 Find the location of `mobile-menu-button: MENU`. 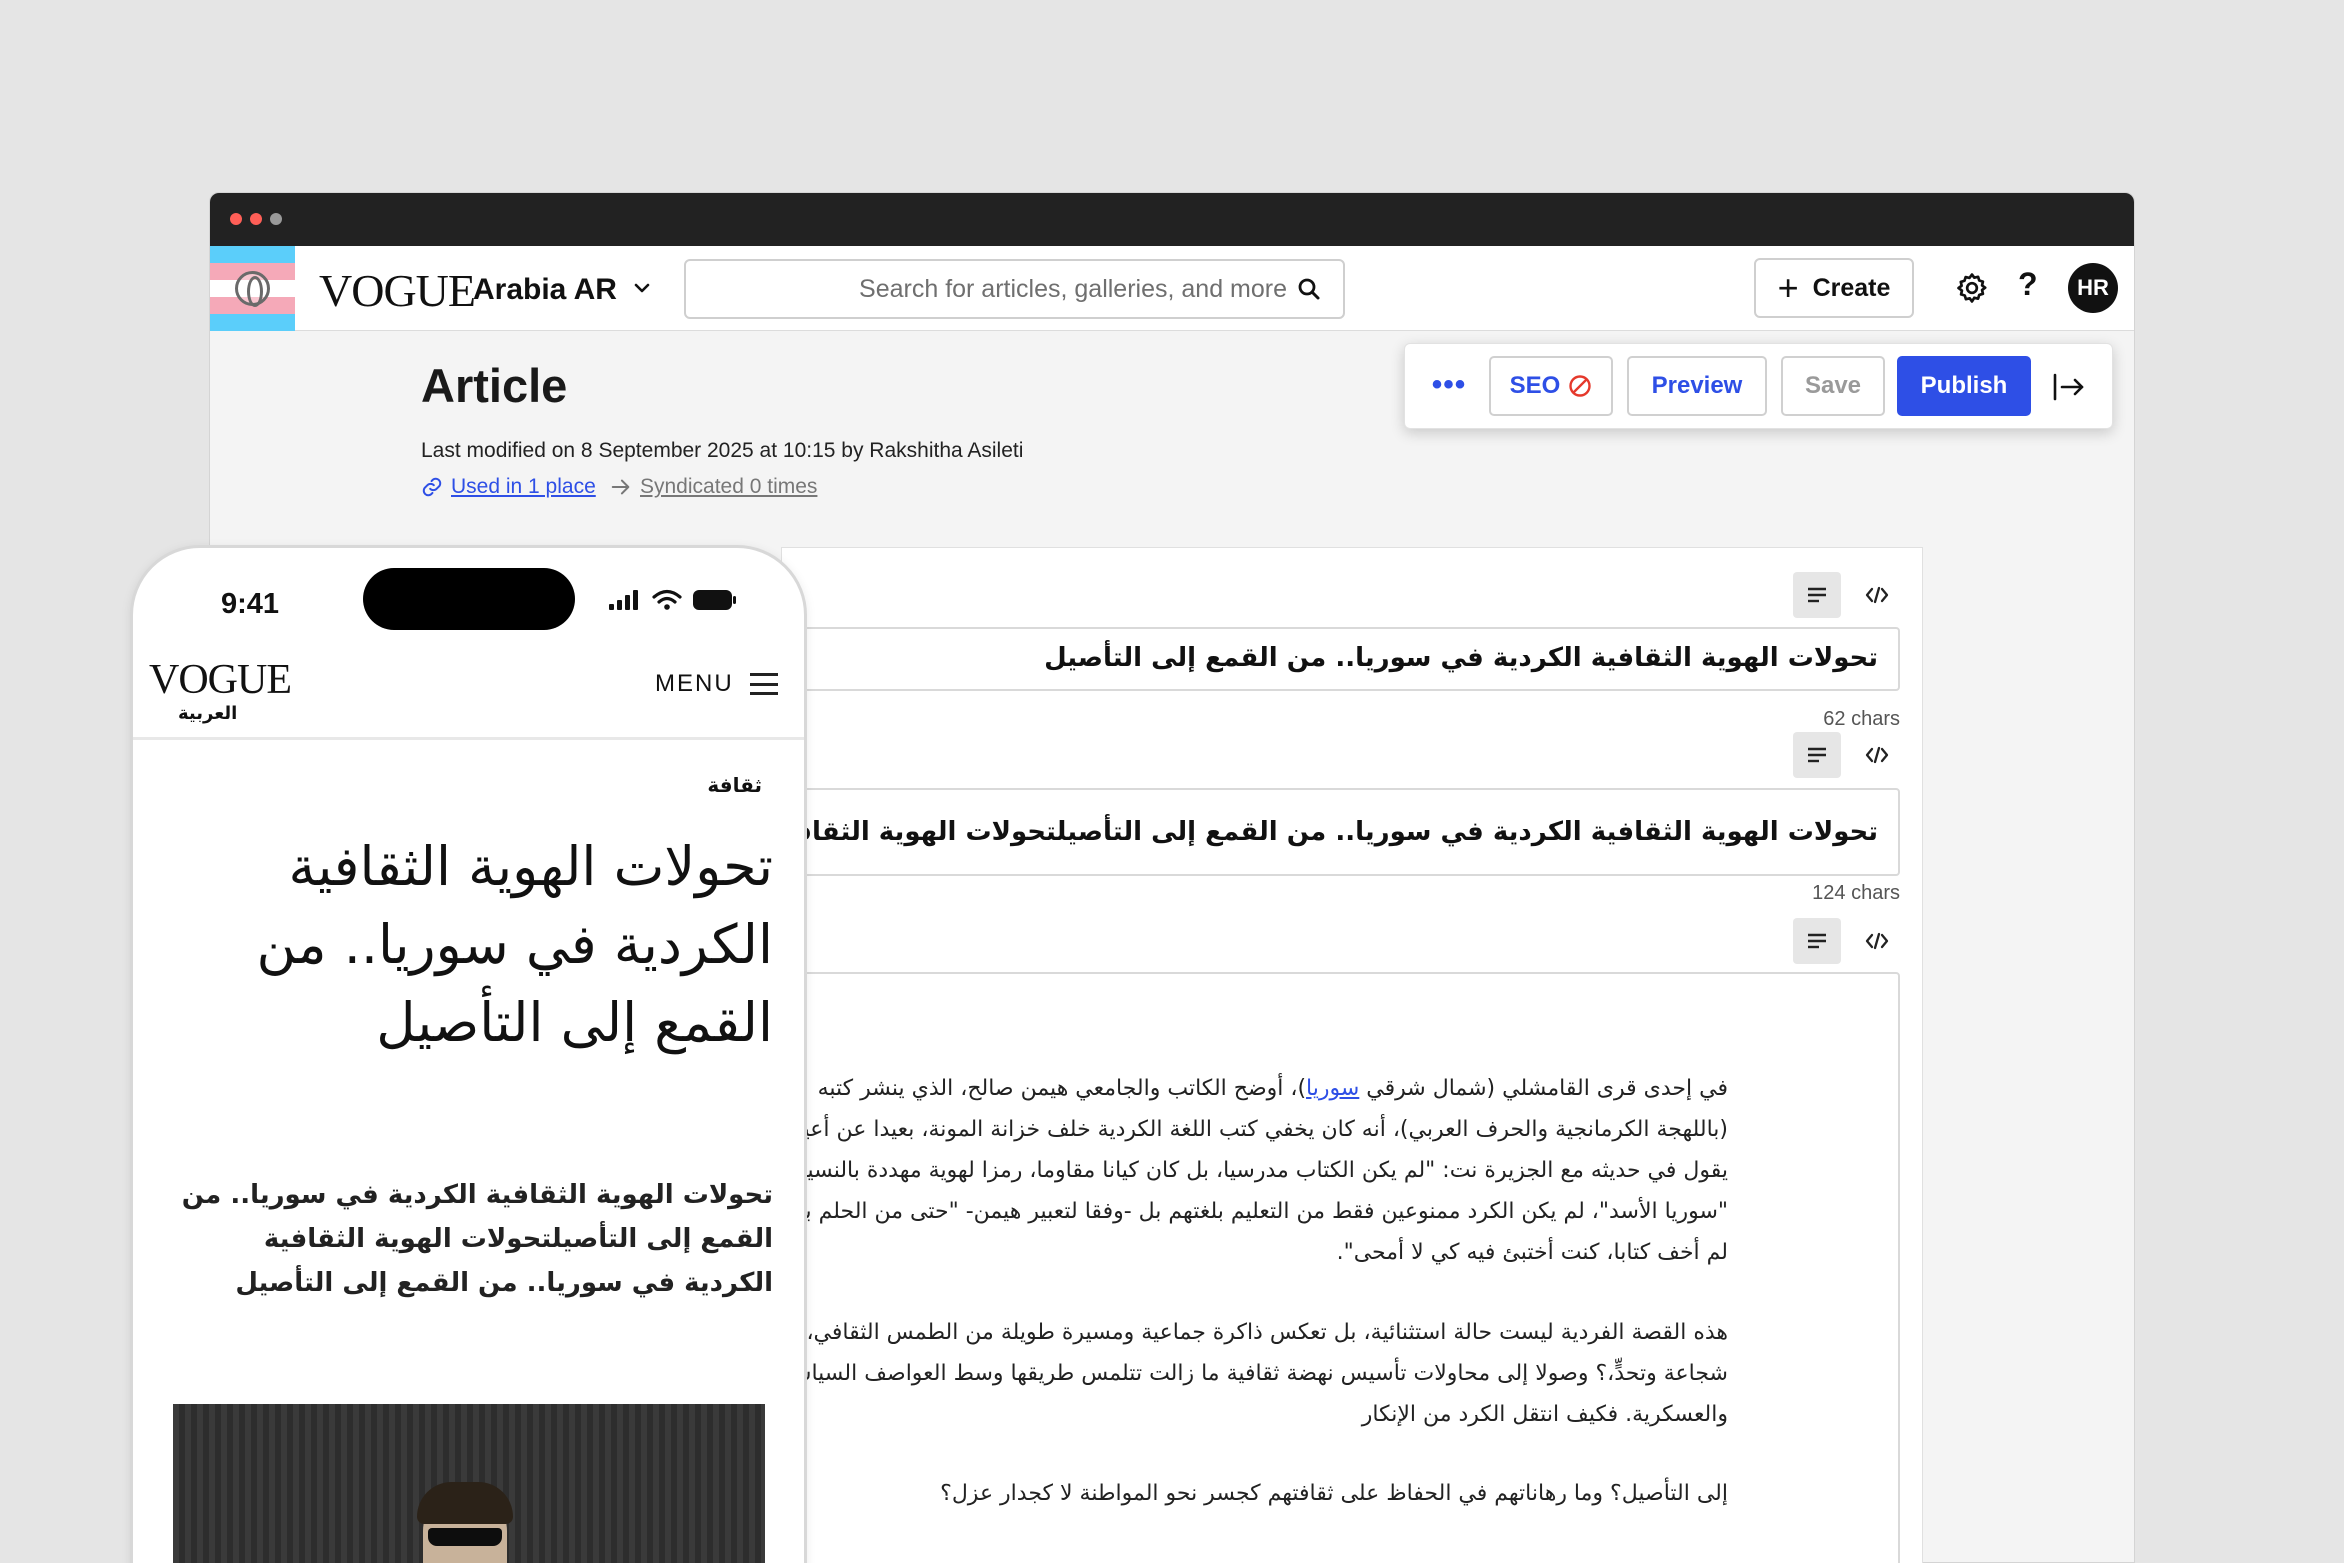

mobile-menu-button: MENU is located at coordinates (716, 684).